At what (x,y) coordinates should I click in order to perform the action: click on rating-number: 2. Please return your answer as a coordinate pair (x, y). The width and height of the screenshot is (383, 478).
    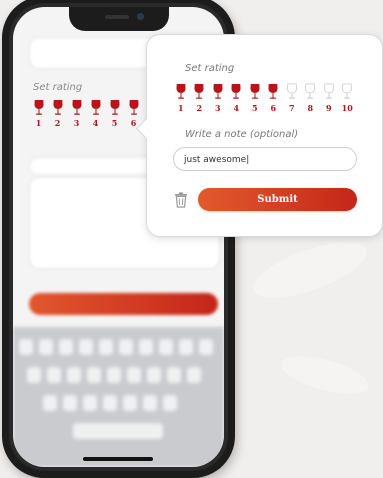
    Looking at the image, I should click on (199, 108).